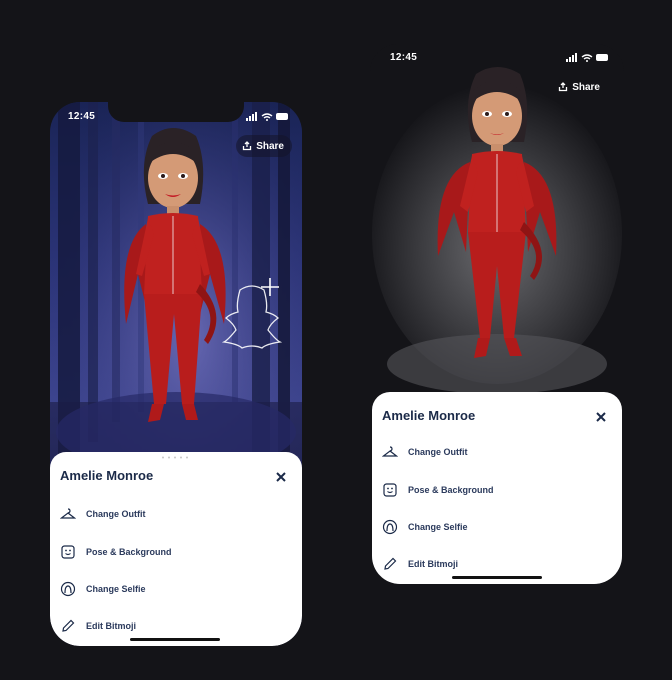 The height and width of the screenshot is (680, 672). What do you see at coordinates (252, 313) in the screenshot?
I see `snapchat-ghost-icon` at bounding box center [252, 313].